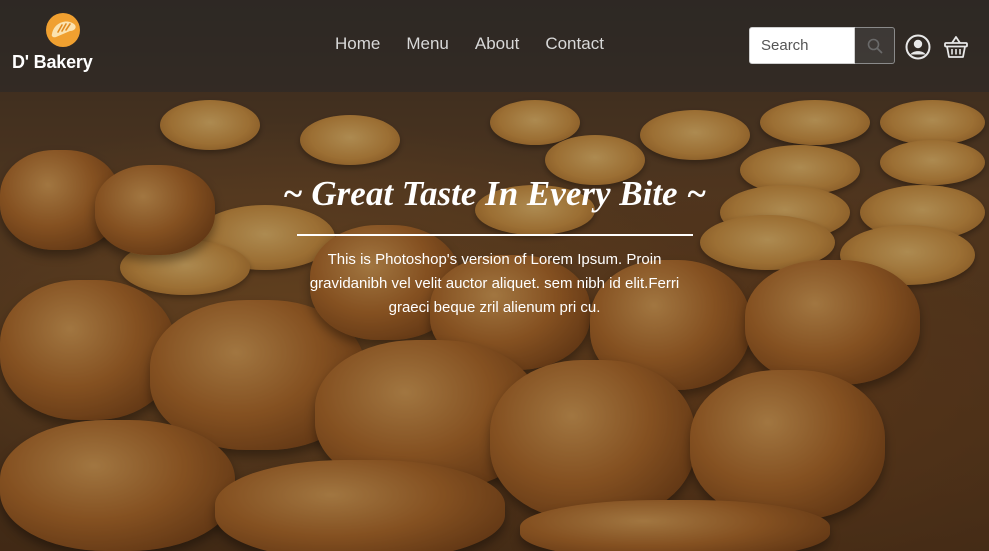  I want to click on search-input, so click(802, 45).